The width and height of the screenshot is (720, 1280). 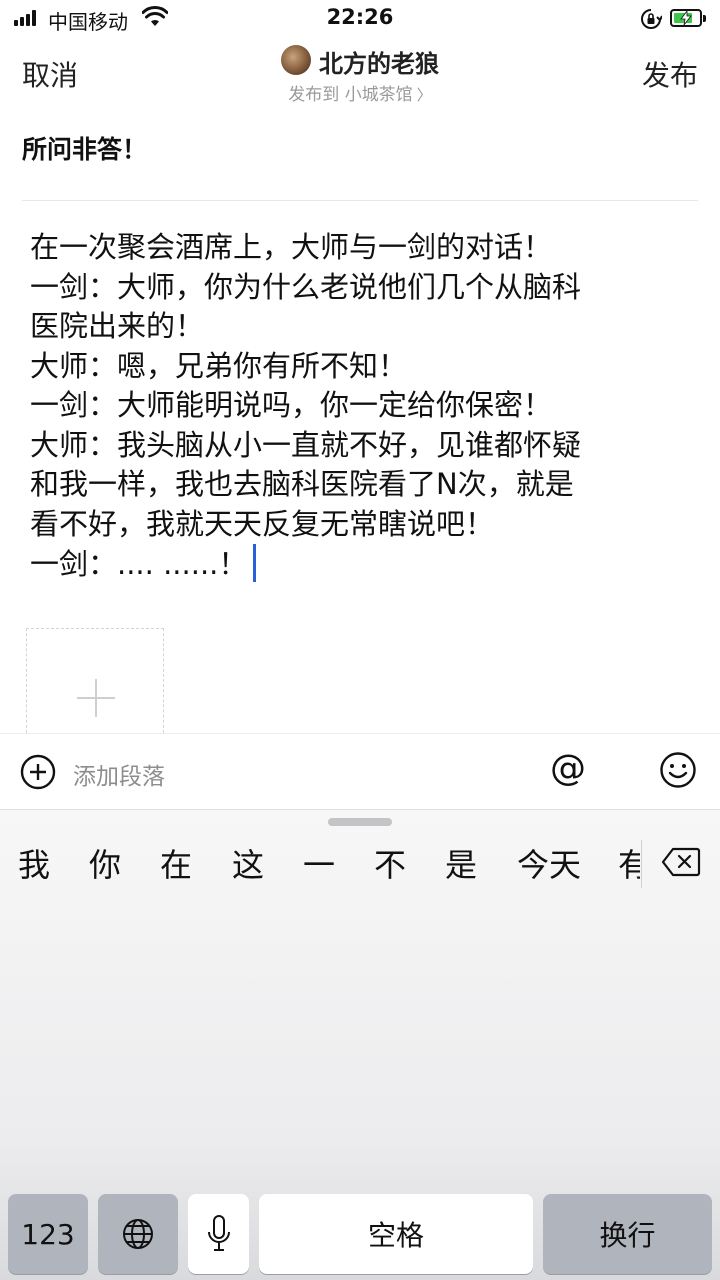 What do you see at coordinates (360, 771) in the screenshot?
I see `editor-toolbar: 添加段落 @` at bounding box center [360, 771].